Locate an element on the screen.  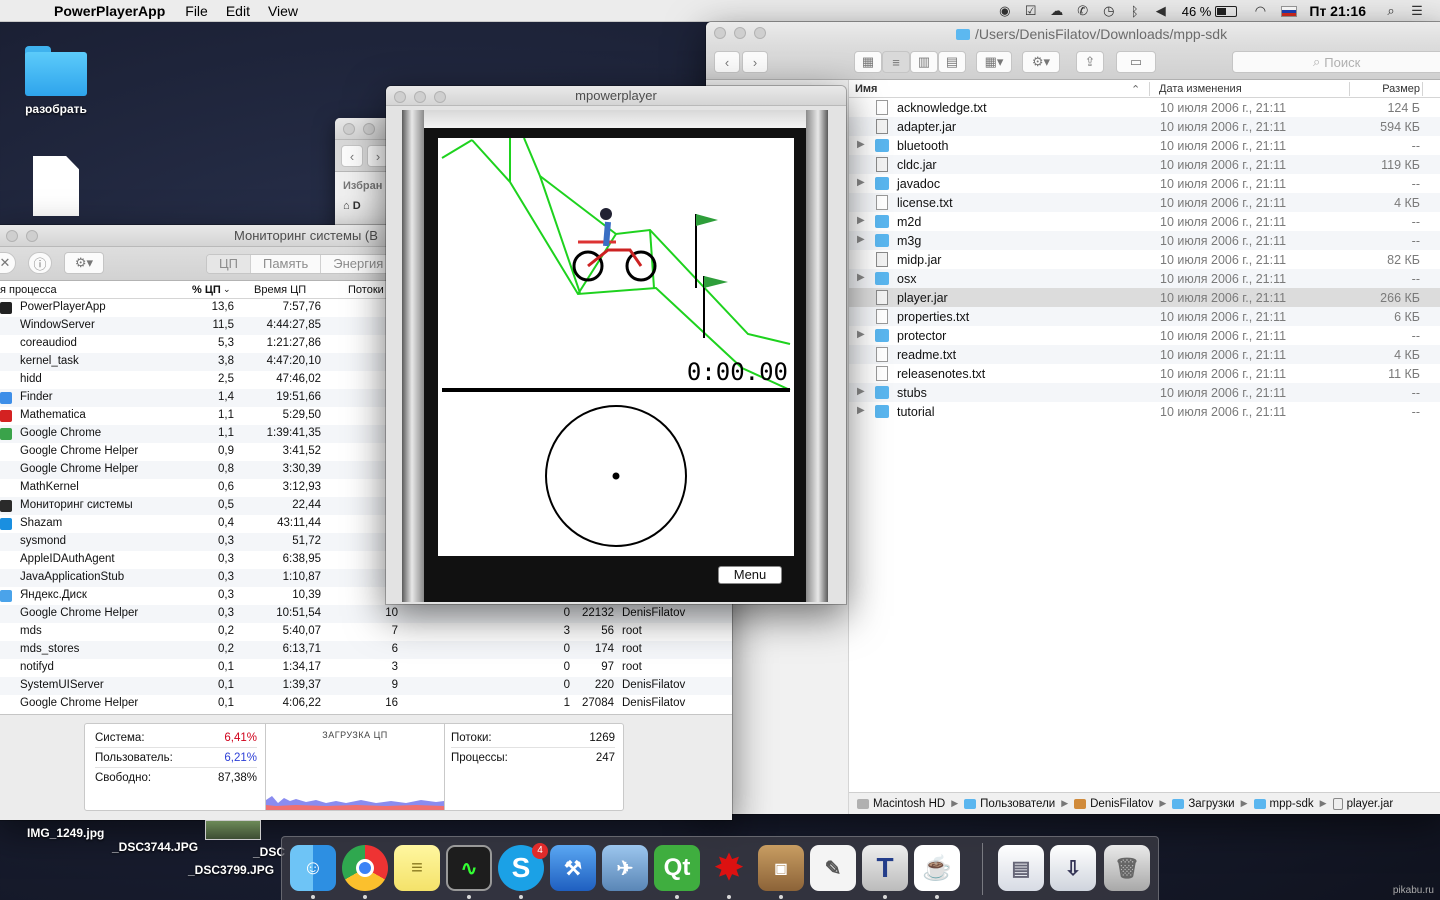
game-screen: 0:00.00 is located at coordinates (616, 347).